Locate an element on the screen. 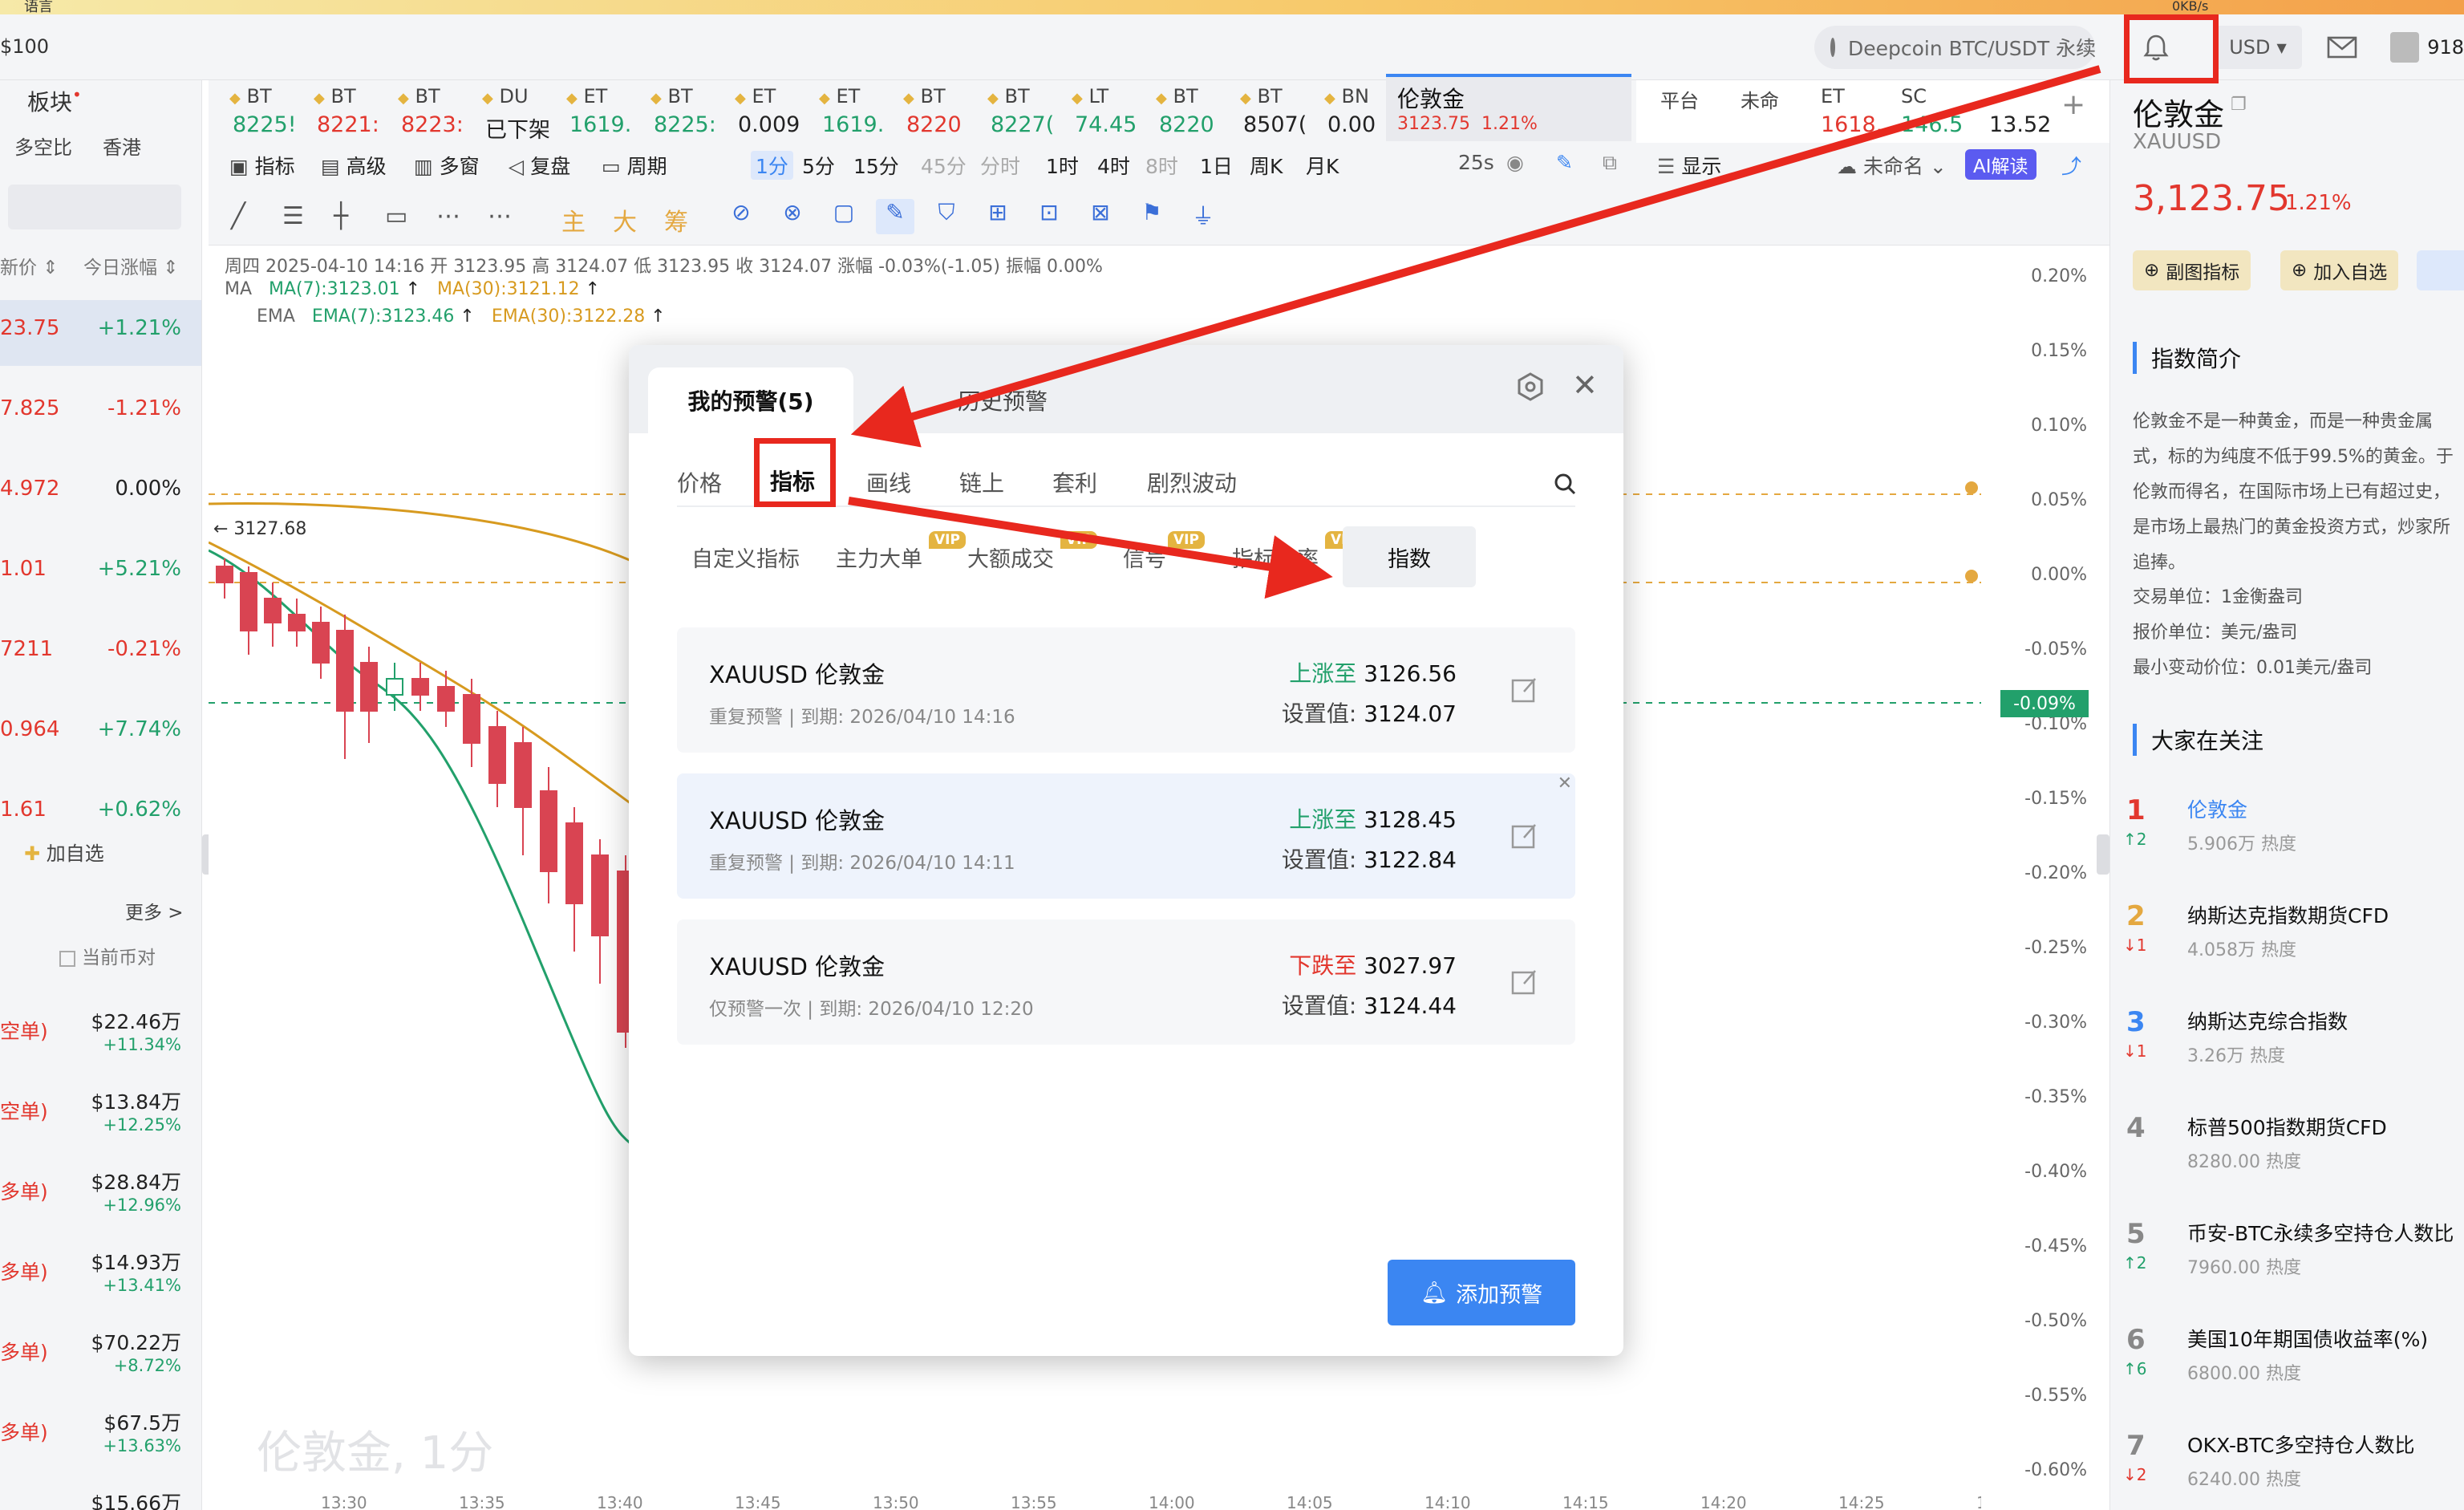 The height and width of the screenshot is (1510, 2464). arrow-tab-to-index is located at coordinates (1090, 548).